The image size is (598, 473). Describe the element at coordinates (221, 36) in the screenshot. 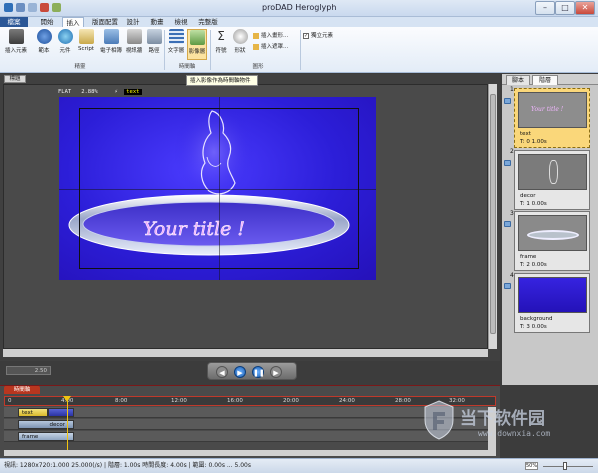

I see `sigma-icon: Σ` at that location.